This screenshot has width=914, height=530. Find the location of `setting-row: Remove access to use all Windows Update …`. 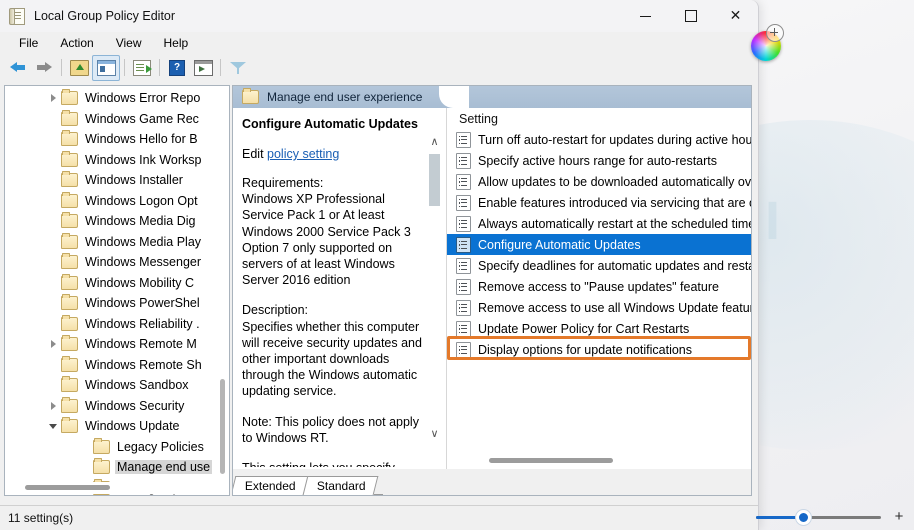

setting-row: Remove access to use all Windows Update … is located at coordinates (599, 307).